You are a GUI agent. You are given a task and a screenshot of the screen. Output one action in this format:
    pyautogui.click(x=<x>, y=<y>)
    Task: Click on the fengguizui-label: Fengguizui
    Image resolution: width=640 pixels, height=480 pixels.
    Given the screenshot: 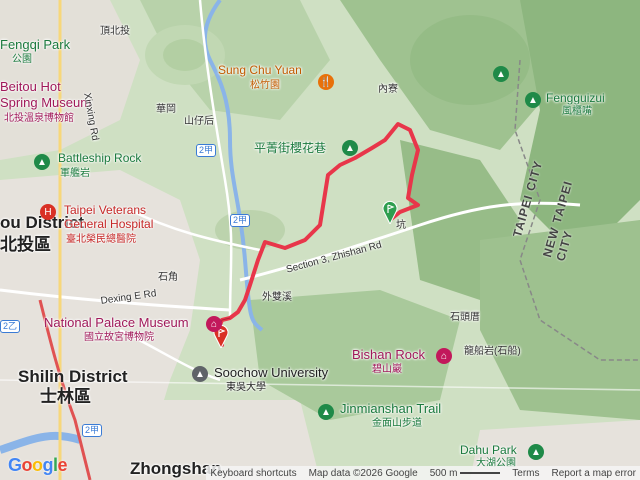 What is the action you would take?
    pyautogui.click(x=575, y=98)
    